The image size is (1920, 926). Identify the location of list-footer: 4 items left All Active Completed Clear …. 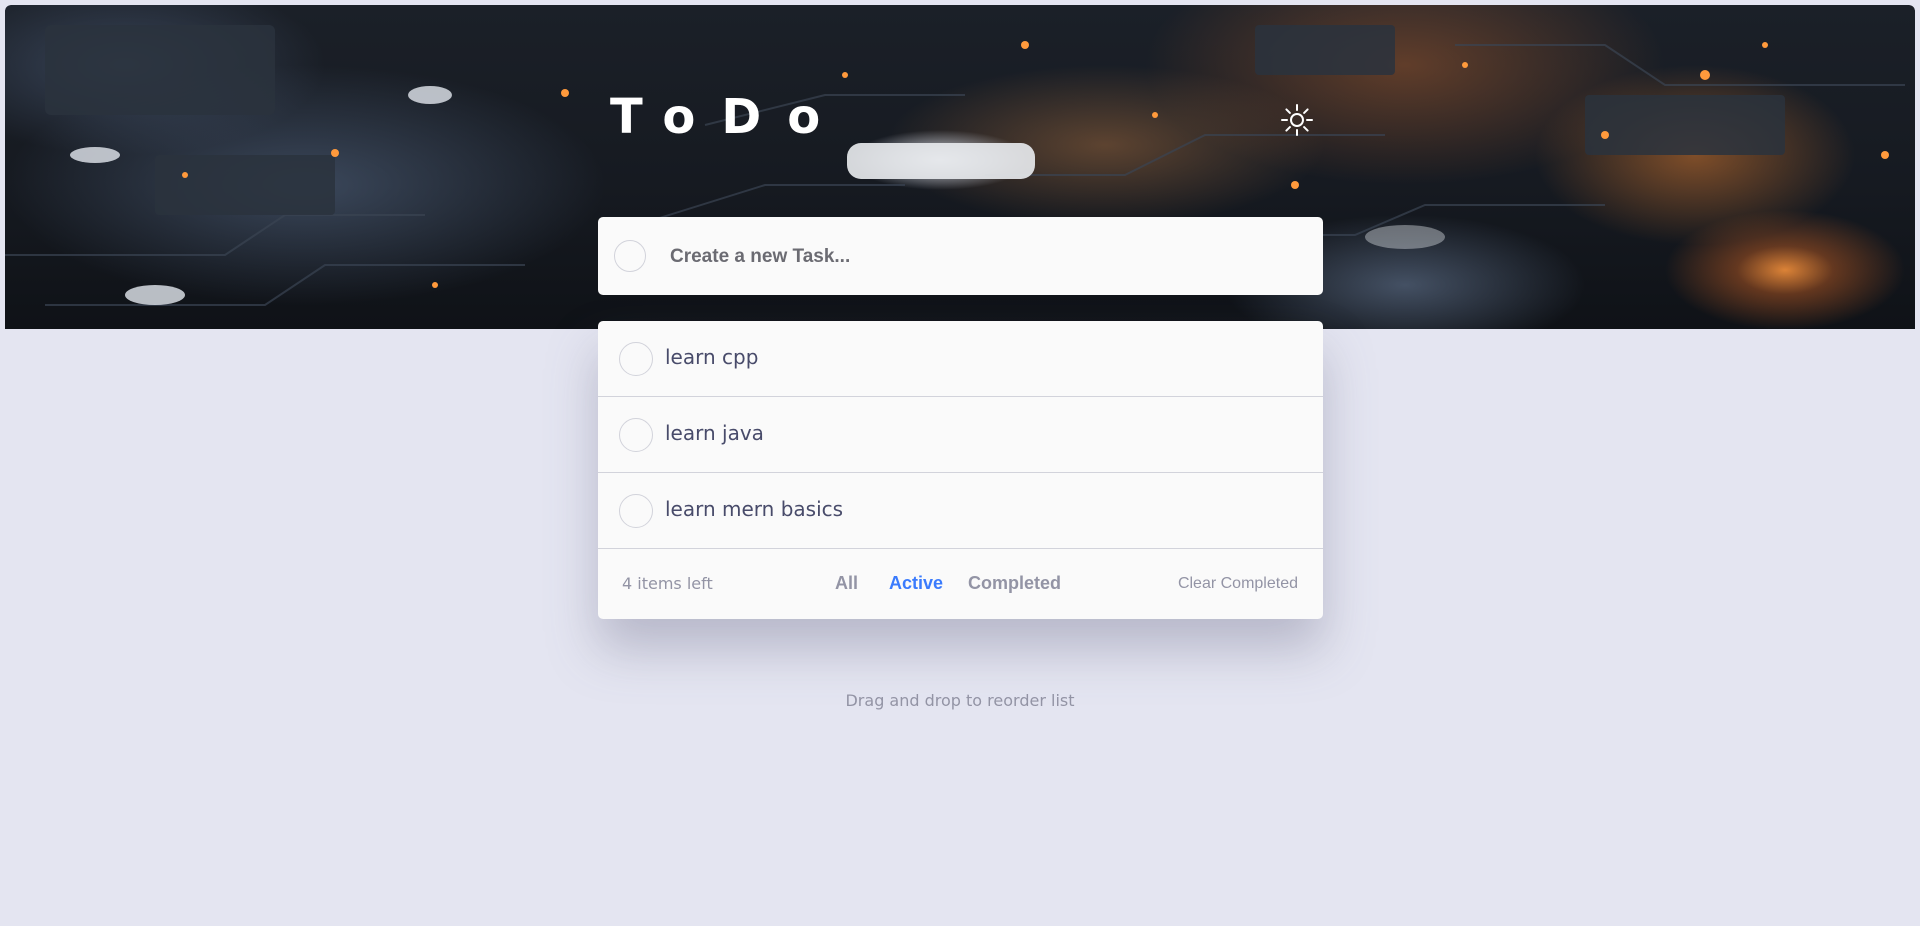
(960, 584).